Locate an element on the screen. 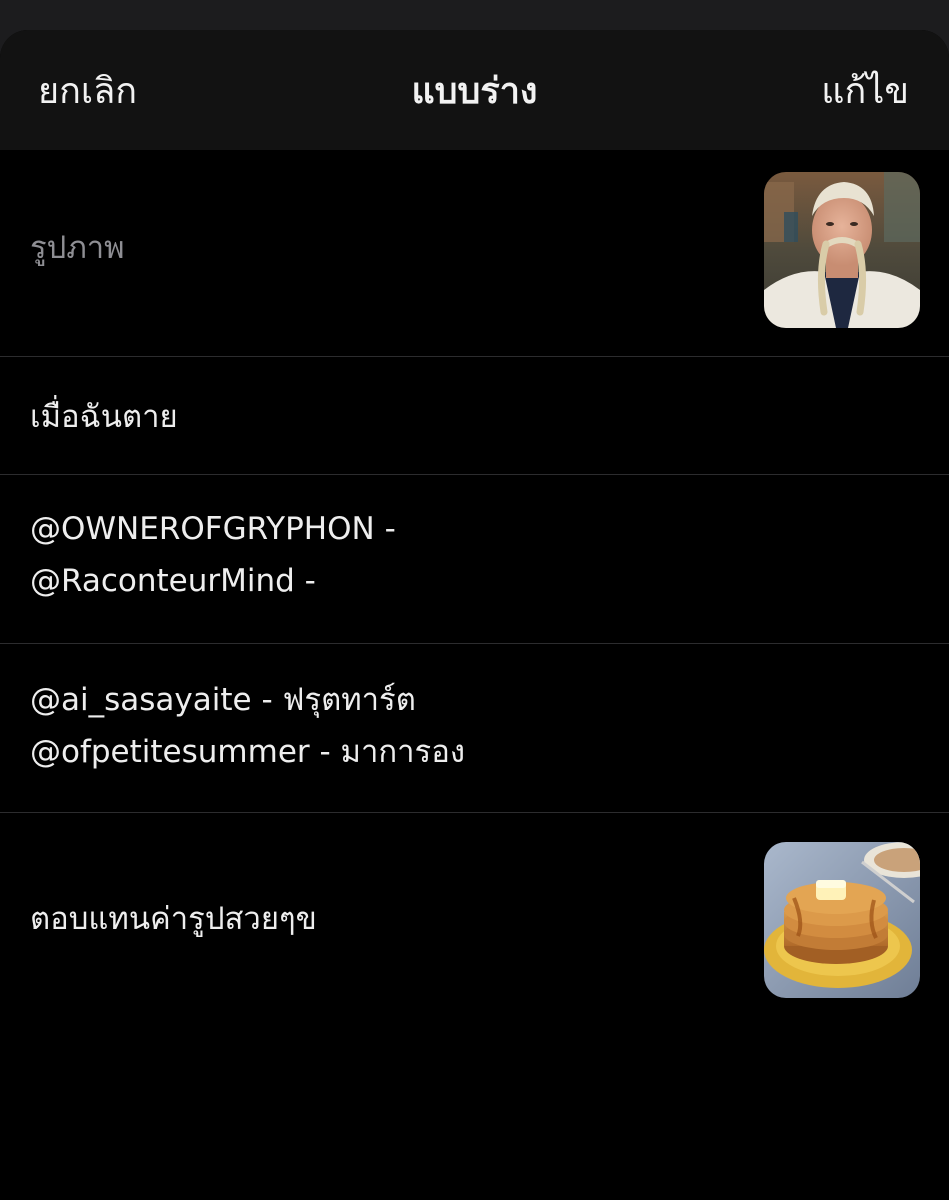 The width and height of the screenshot is (949, 1200). edit-button: แก้ไข is located at coordinates (865, 92).